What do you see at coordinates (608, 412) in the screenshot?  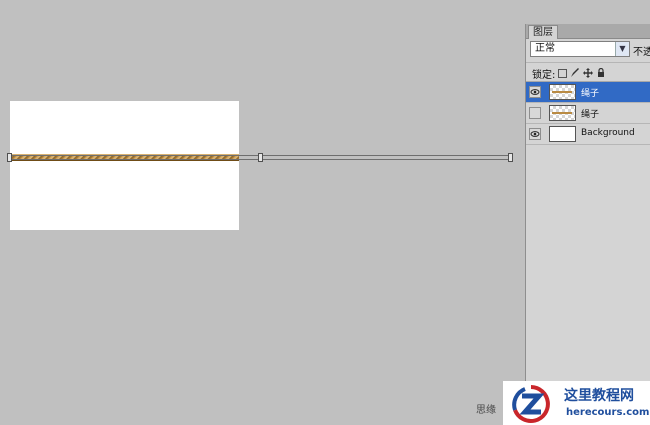 I see `site-url: herecours.com` at bounding box center [608, 412].